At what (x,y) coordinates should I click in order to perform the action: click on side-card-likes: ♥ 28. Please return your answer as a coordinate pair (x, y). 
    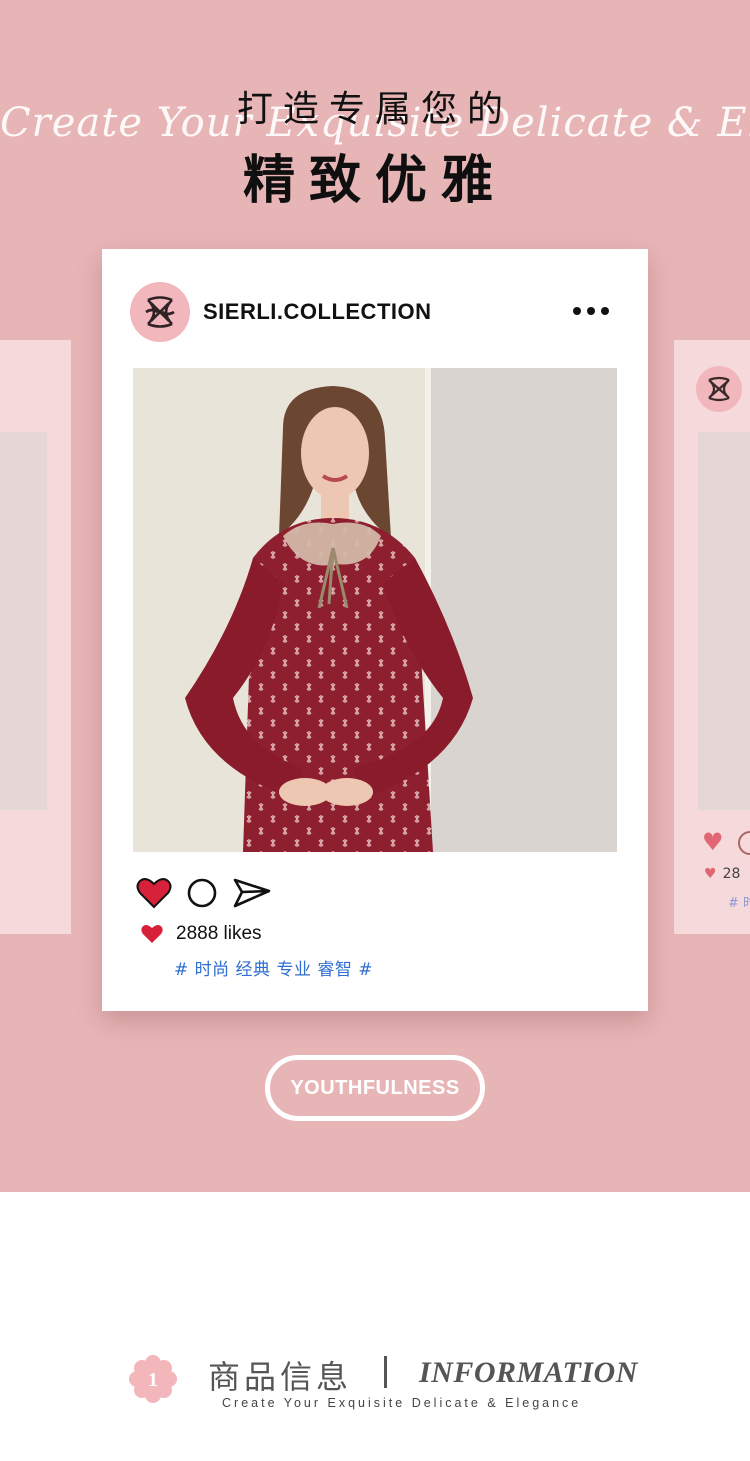
    Looking at the image, I should click on (722, 874).